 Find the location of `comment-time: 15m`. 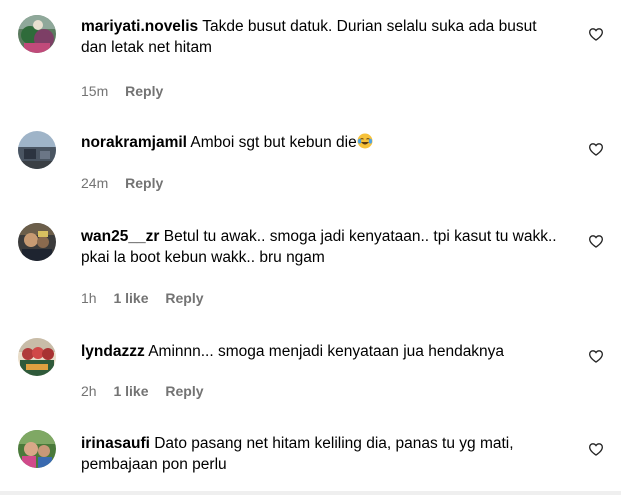

comment-time: 15m is located at coordinates (95, 91).